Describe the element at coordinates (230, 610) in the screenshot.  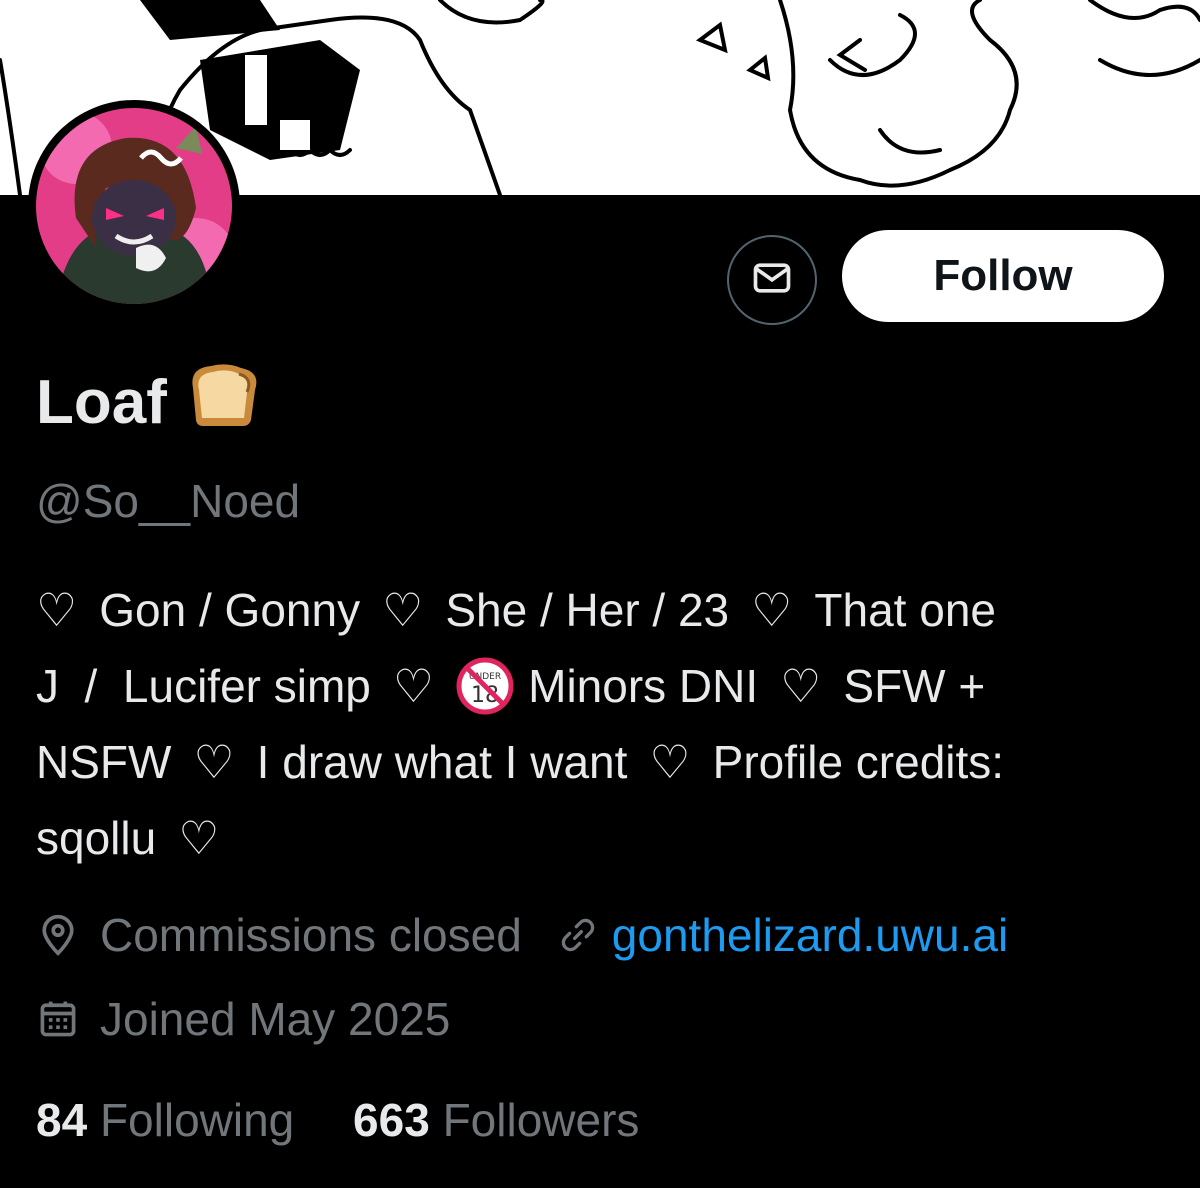
I see `bio-text: Gon / Gonny` at that location.